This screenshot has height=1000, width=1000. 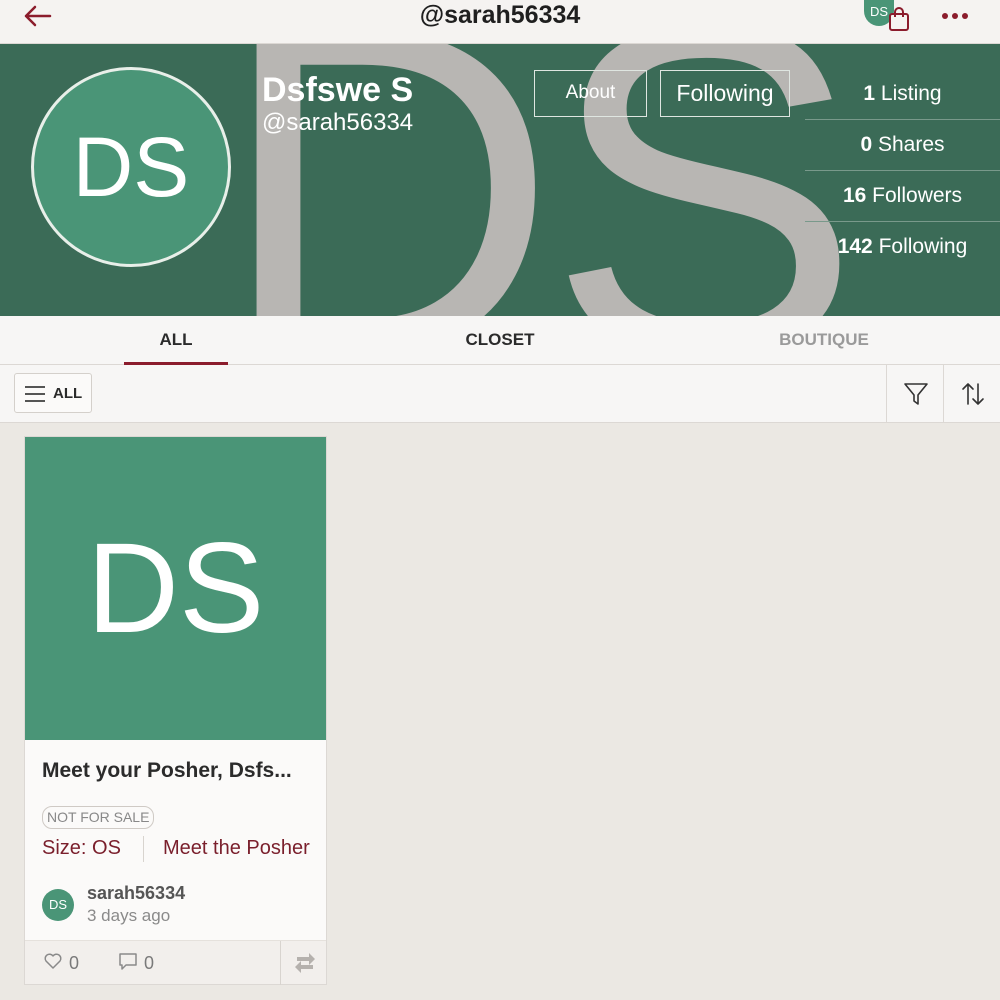 What do you see at coordinates (338, 90) in the screenshot?
I see `display-name: Dsfswe S` at bounding box center [338, 90].